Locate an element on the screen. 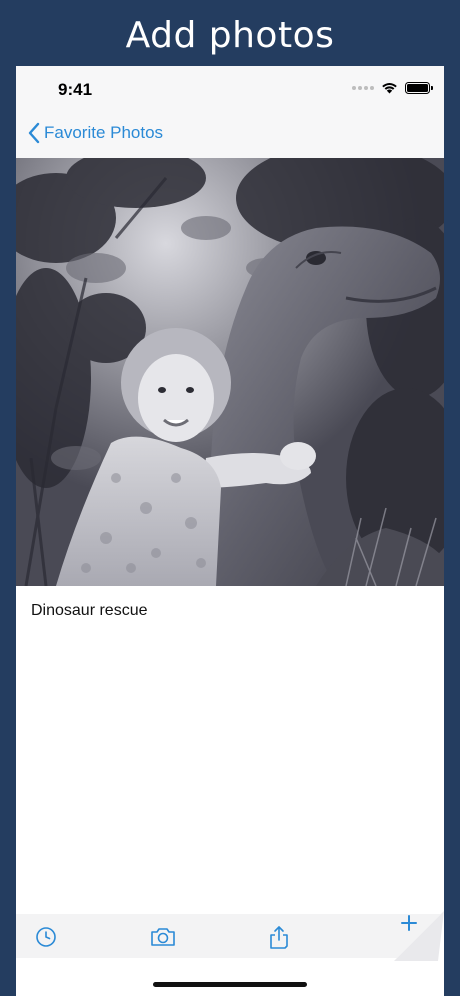 Image resolution: width=460 pixels, height=996 pixels. home-indicator is located at coordinates (230, 984).